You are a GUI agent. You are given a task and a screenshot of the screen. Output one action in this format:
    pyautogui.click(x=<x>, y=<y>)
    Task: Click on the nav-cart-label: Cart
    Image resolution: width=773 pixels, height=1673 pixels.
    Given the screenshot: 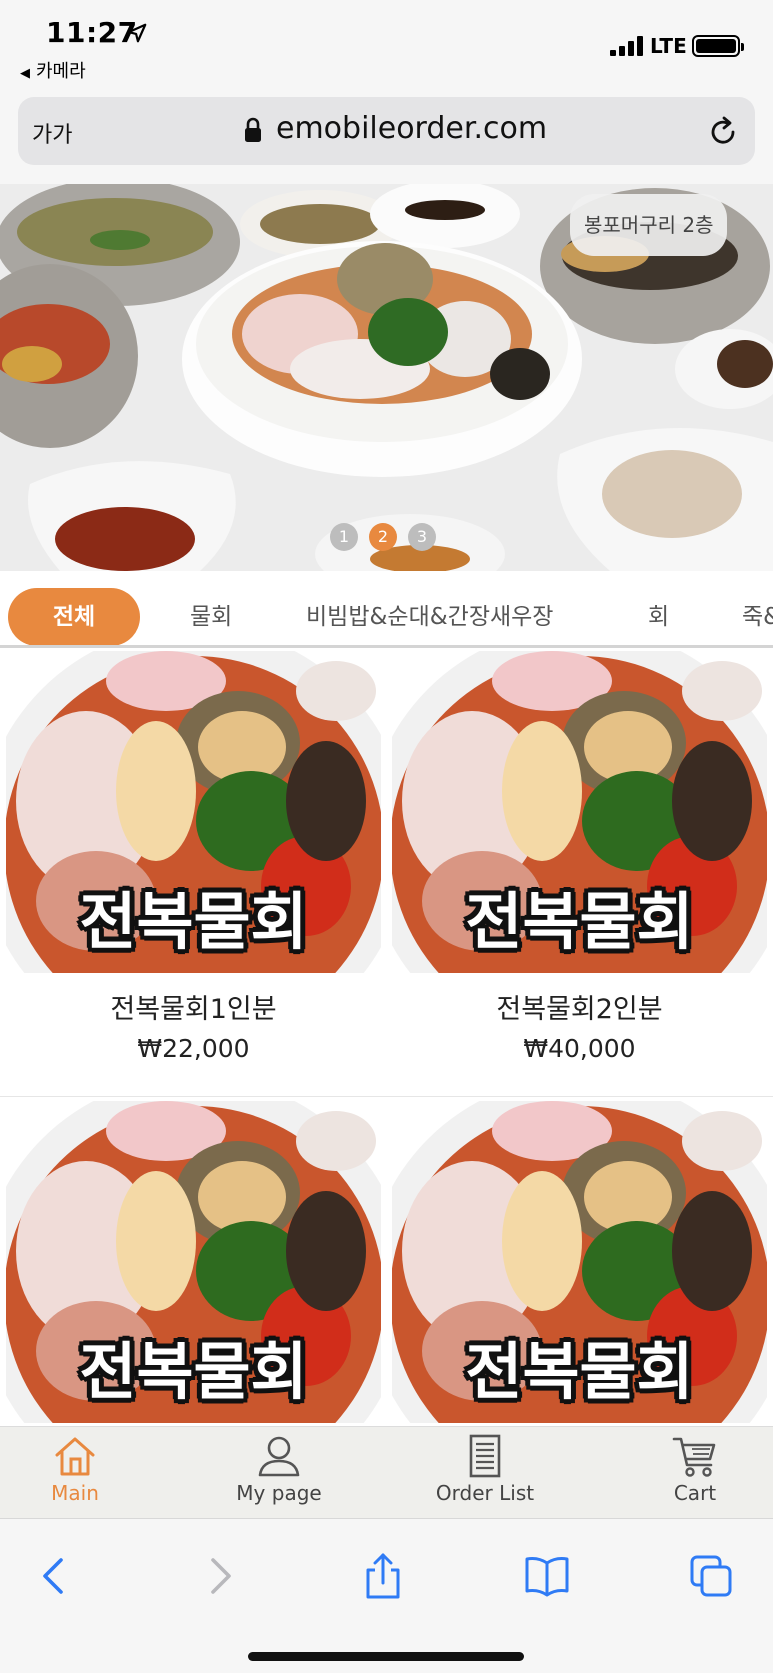 What is the action you would take?
    pyautogui.click(x=695, y=1493)
    